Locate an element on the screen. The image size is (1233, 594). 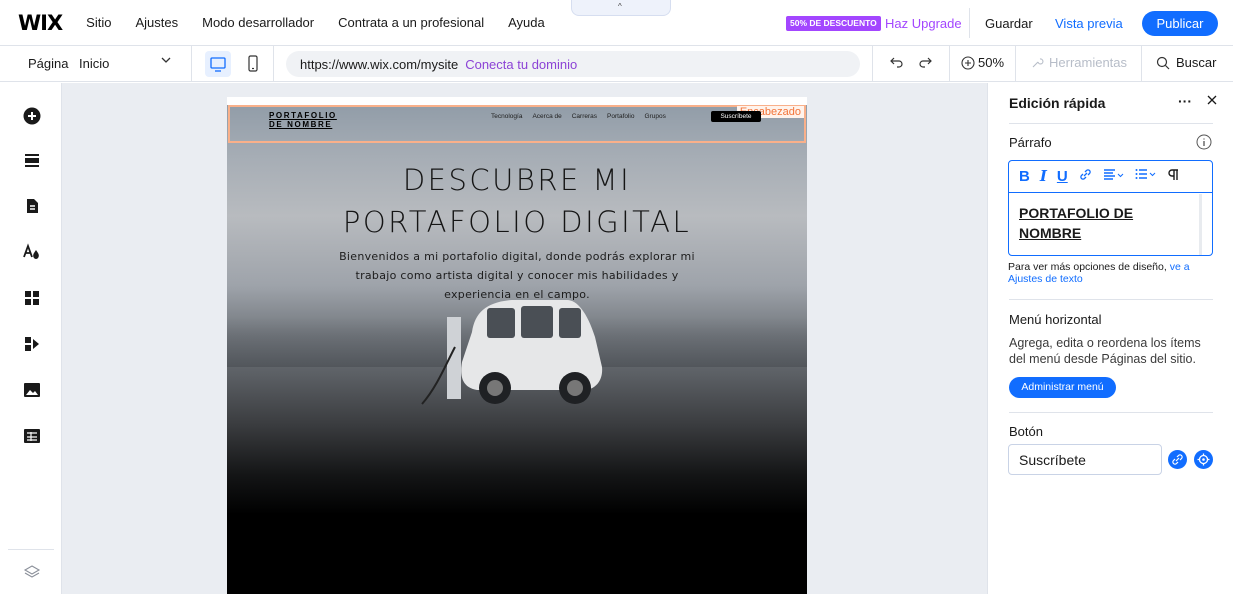
top-collapse-handle: ^ is located at coordinates (621, 8).